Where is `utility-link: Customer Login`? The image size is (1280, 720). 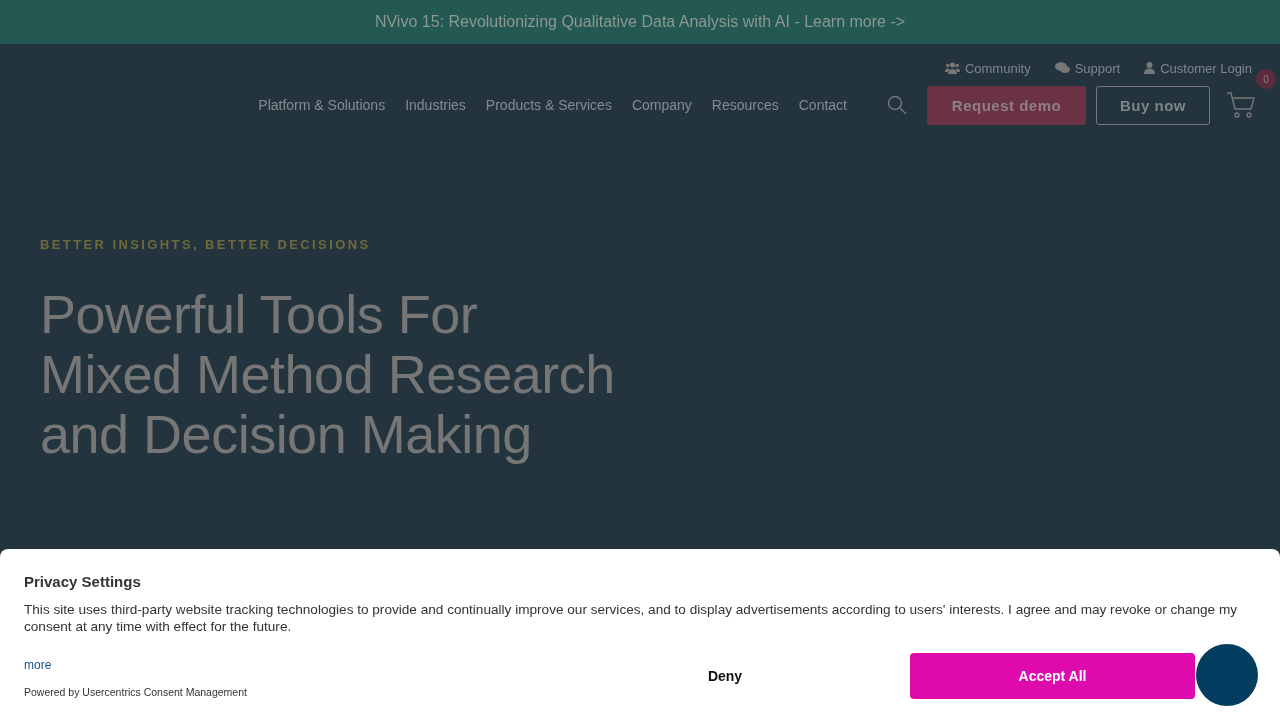
utility-link: Customer Login is located at coordinates (1198, 68).